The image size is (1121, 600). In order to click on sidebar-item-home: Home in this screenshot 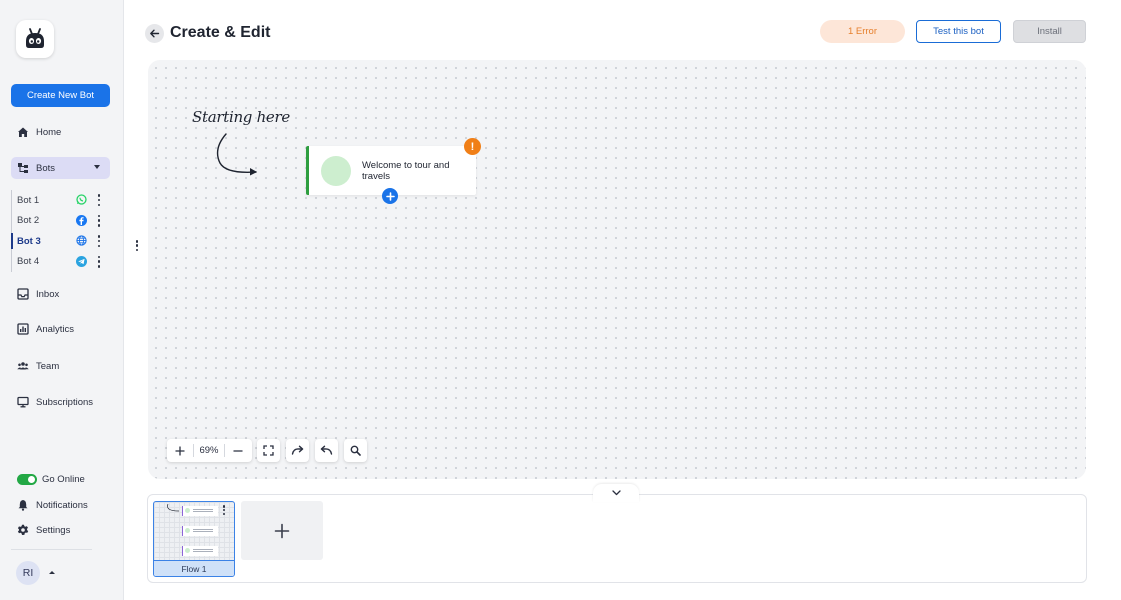, I will do `click(60, 132)`.